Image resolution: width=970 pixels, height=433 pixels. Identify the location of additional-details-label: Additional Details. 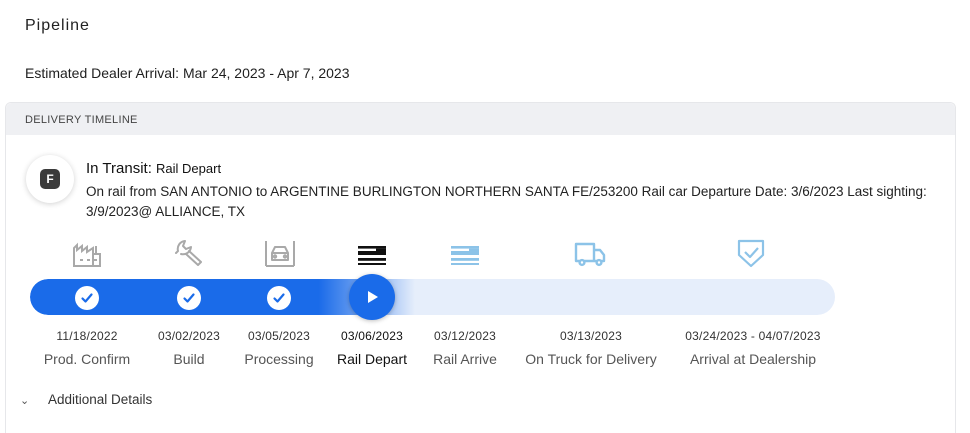
(100, 399).